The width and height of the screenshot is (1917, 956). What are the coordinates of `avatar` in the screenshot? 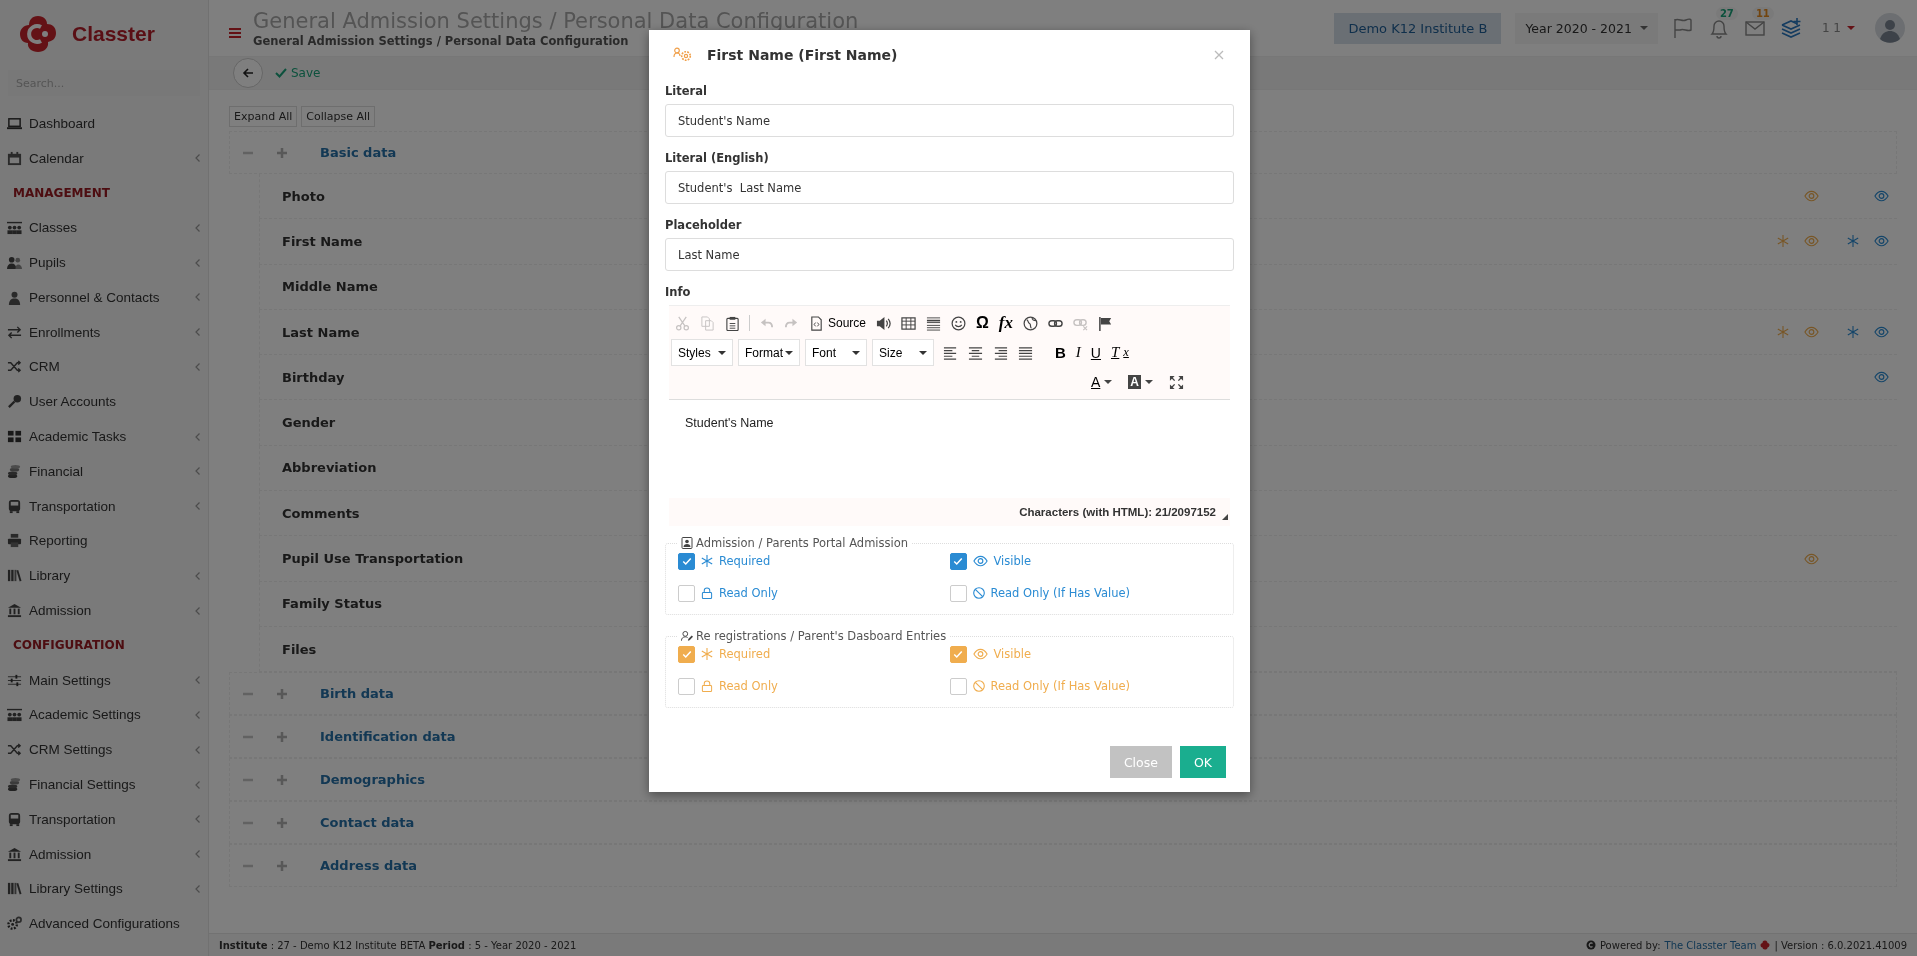 It's located at (1890, 28).